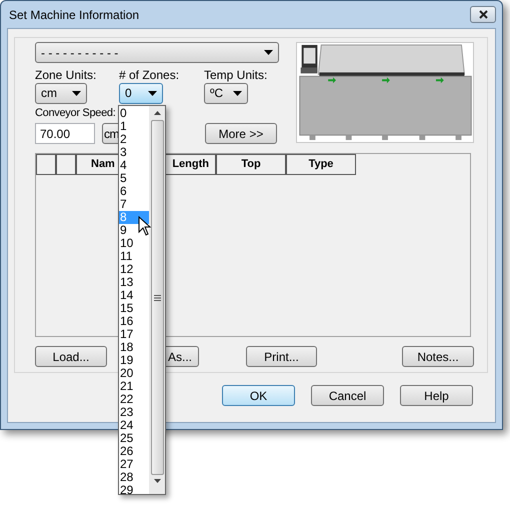 This screenshot has width=510, height=505. I want to click on field-label: # of Zones:, so click(149, 75).